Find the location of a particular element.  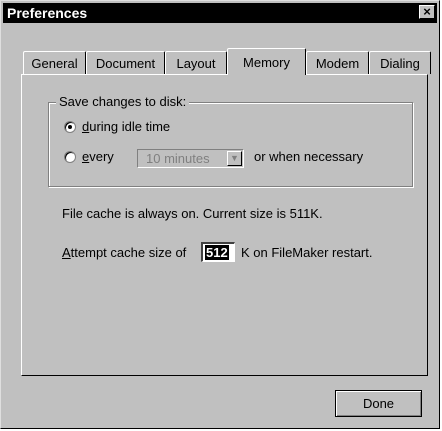

cache-size-input: 512 is located at coordinates (218, 252).